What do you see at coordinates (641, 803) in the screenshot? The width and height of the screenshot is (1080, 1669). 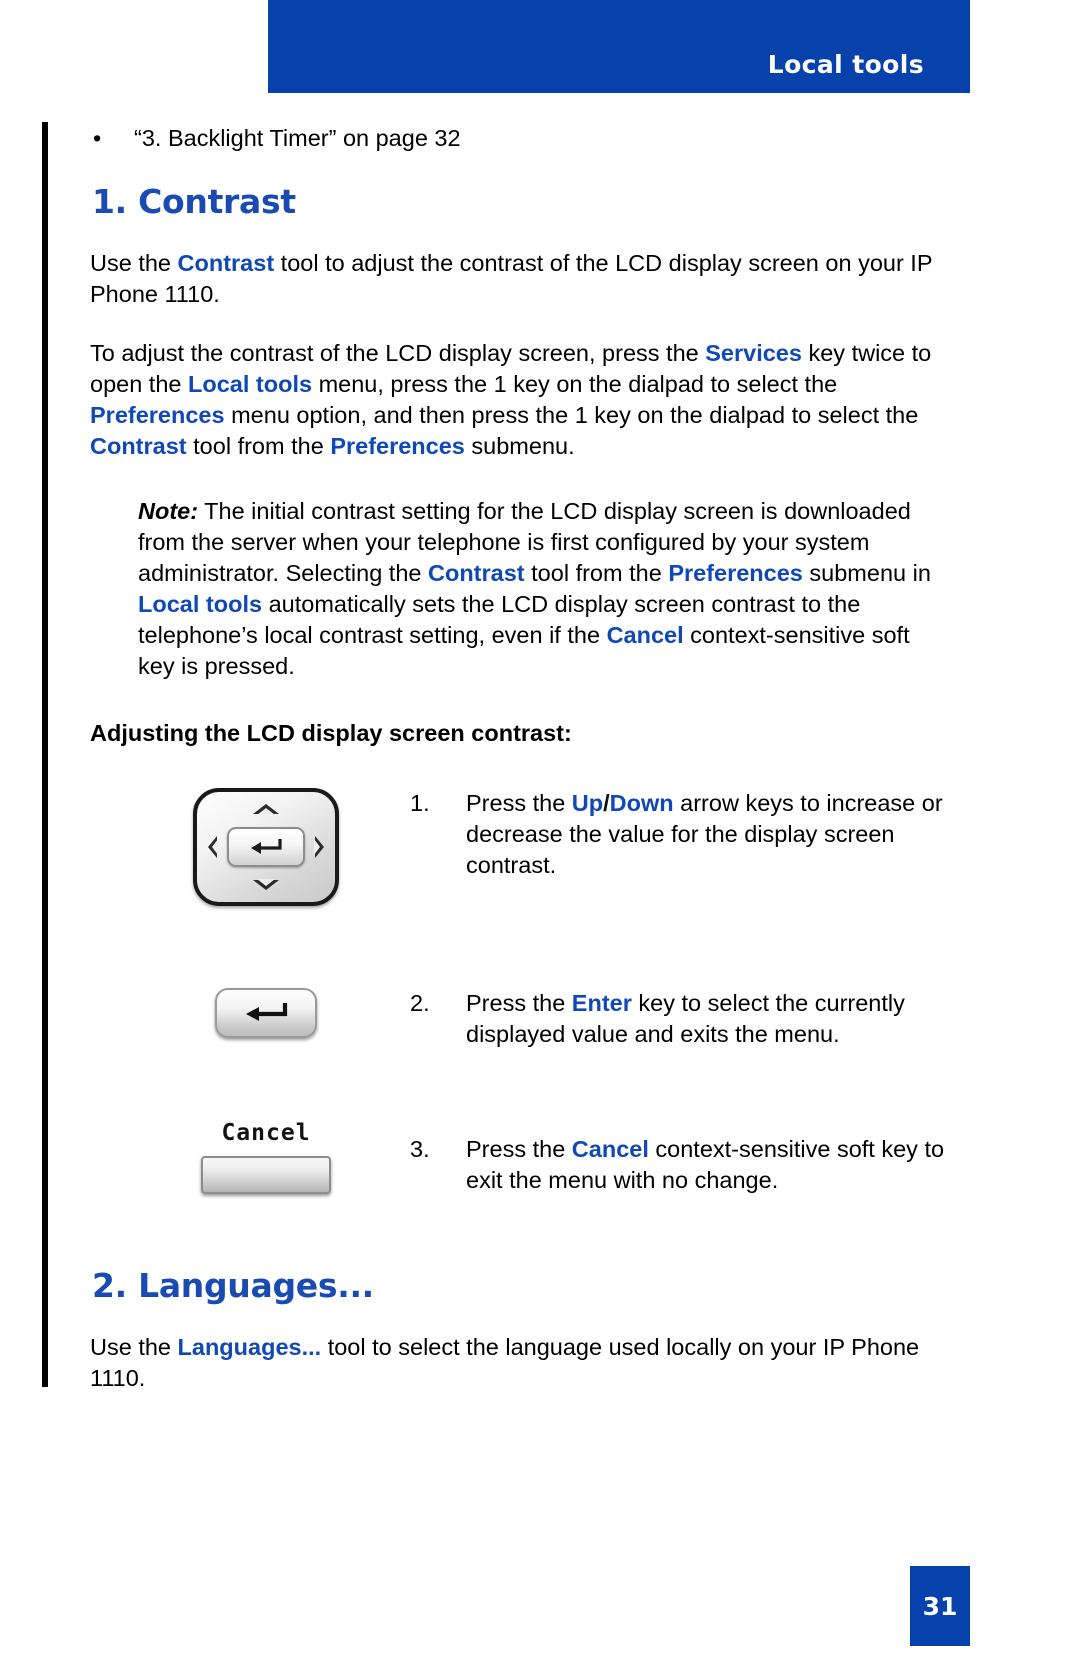 I see `keyword-down: Down` at bounding box center [641, 803].